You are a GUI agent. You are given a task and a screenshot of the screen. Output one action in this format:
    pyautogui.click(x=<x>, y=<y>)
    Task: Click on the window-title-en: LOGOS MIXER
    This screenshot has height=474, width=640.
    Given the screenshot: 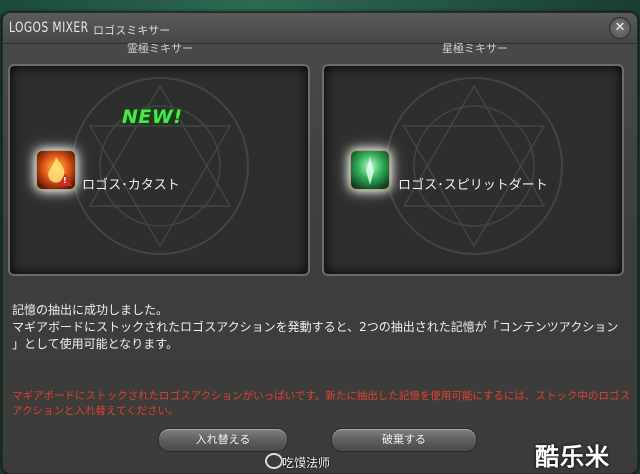 What is the action you would take?
    pyautogui.click(x=49, y=28)
    